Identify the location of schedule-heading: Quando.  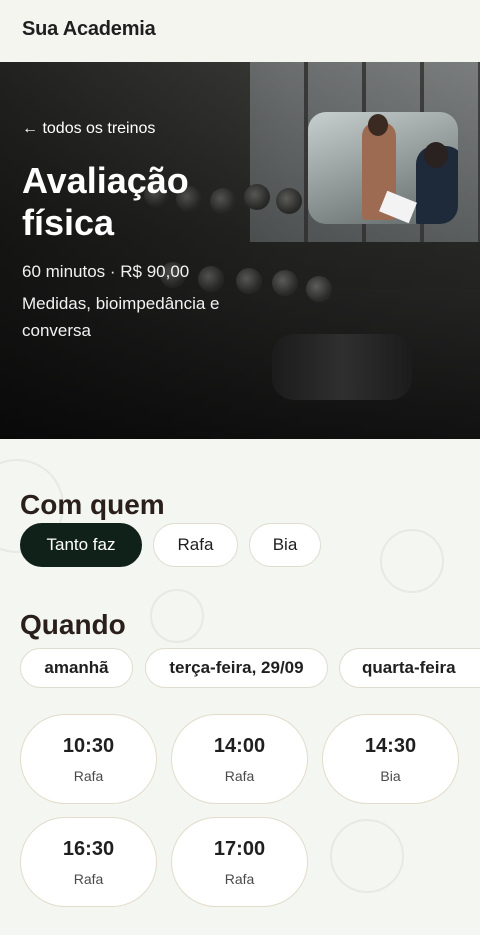
(73, 624).